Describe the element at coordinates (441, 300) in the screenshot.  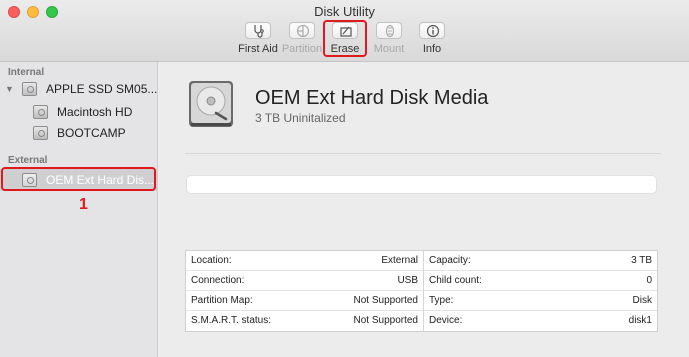
I see `info-key: Type:` at that location.